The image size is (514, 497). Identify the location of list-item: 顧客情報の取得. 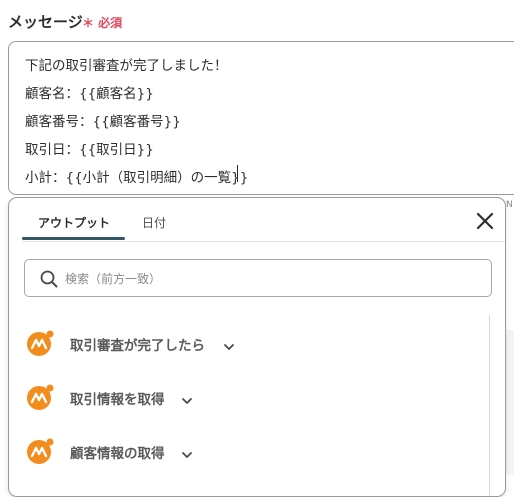
(146, 451).